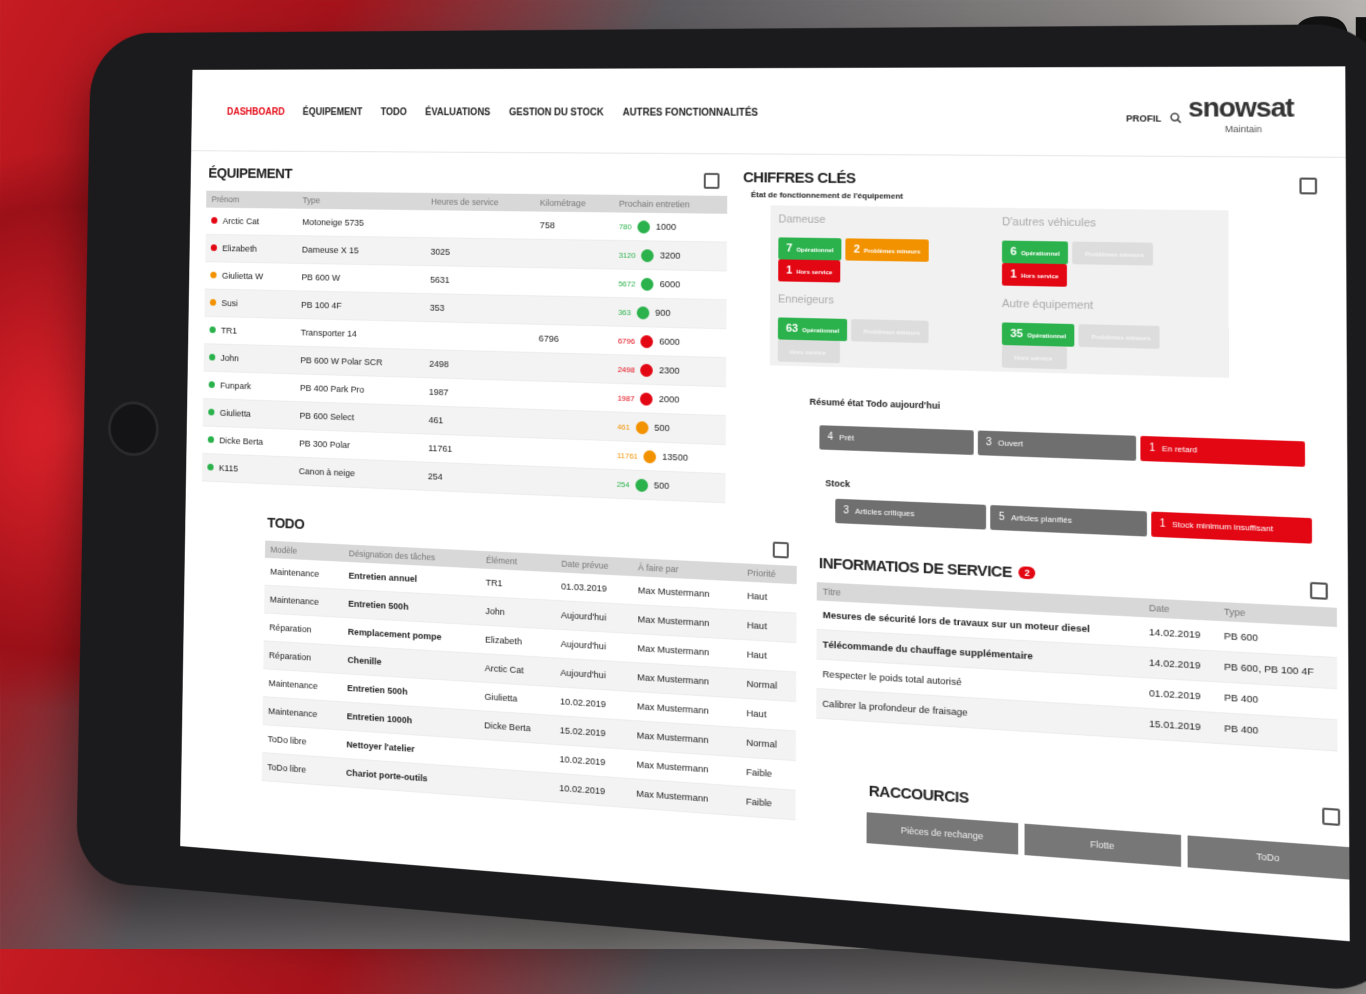  What do you see at coordinates (333, 112) in the screenshot?
I see `nav-item-1: ÉQUIPEMENT` at bounding box center [333, 112].